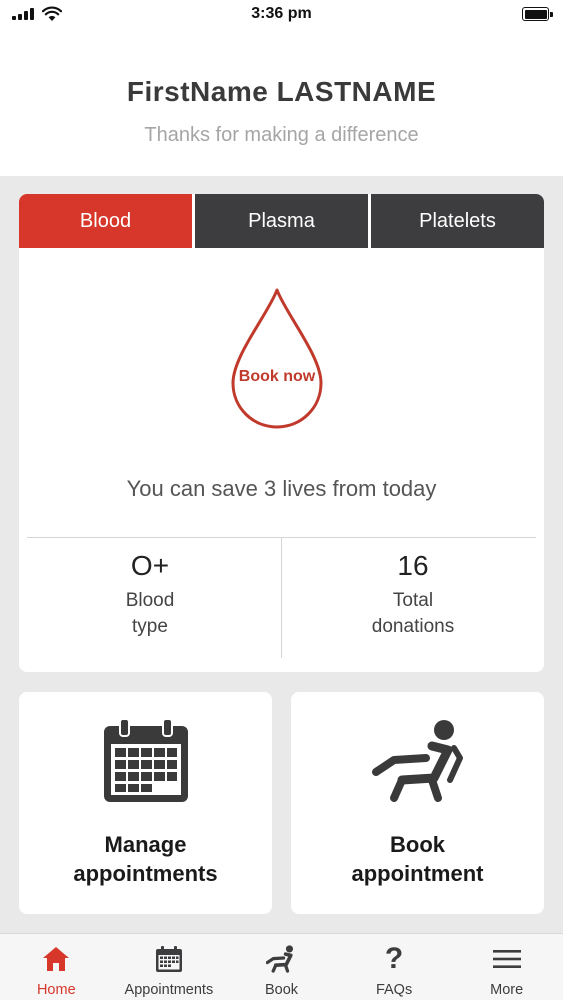  What do you see at coordinates (506, 959) in the screenshot?
I see `menu-icon` at bounding box center [506, 959].